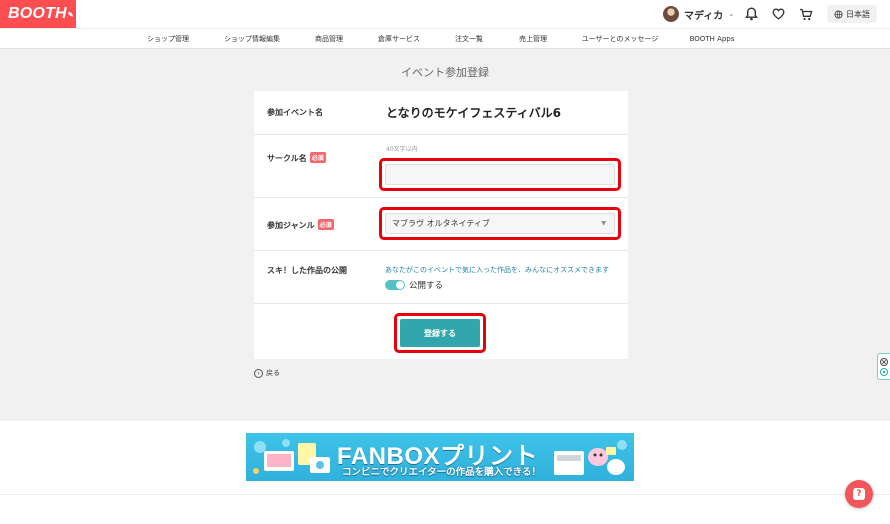 Image resolution: width=890 pixels, height=524 pixels. I want to click on avatar, so click(671, 14).